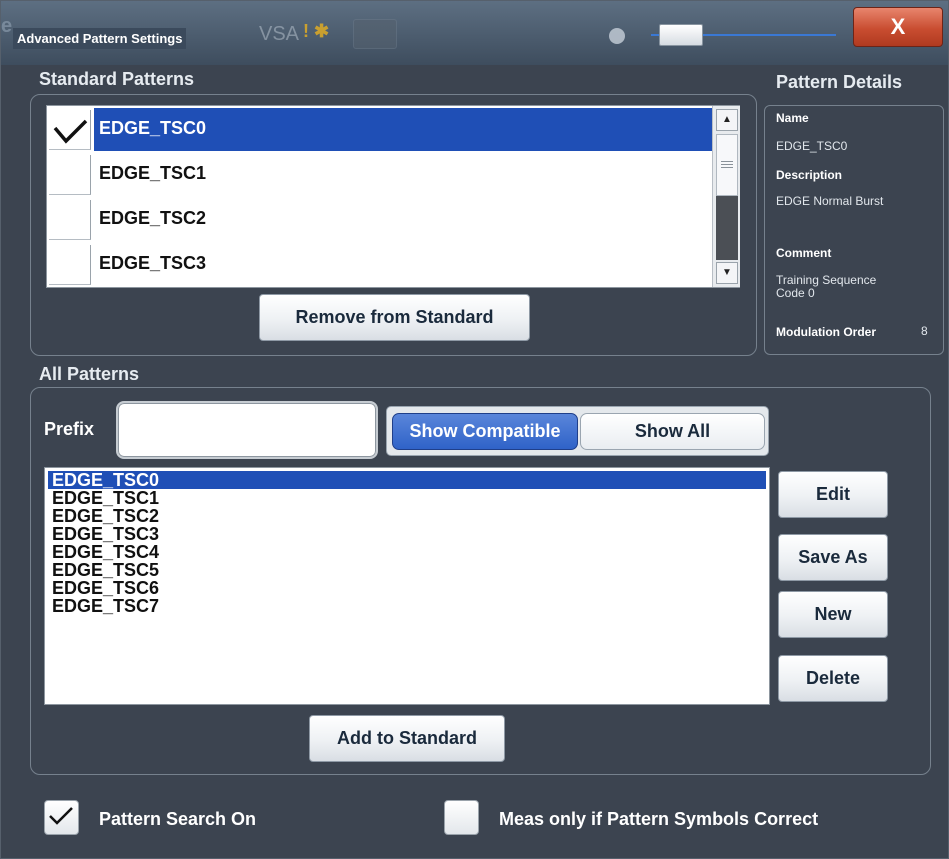 The width and height of the screenshot is (949, 859). What do you see at coordinates (474, 33) in the screenshot?
I see `title-bar: e Advanced Pattern Settings VSA ! ✱ X` at bounding box center [474, 33].